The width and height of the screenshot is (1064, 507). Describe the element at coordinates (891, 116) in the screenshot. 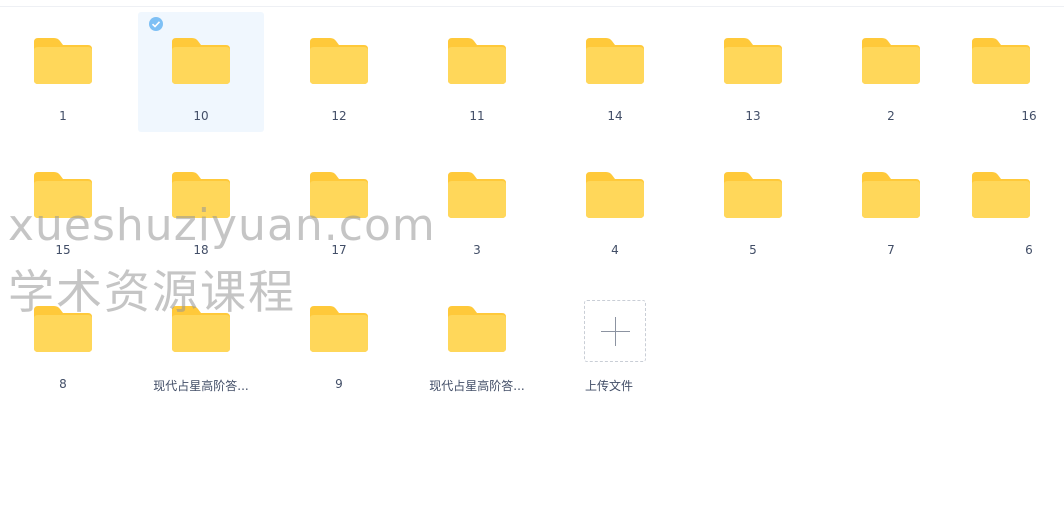

I see `folder-label: 2` at that location.